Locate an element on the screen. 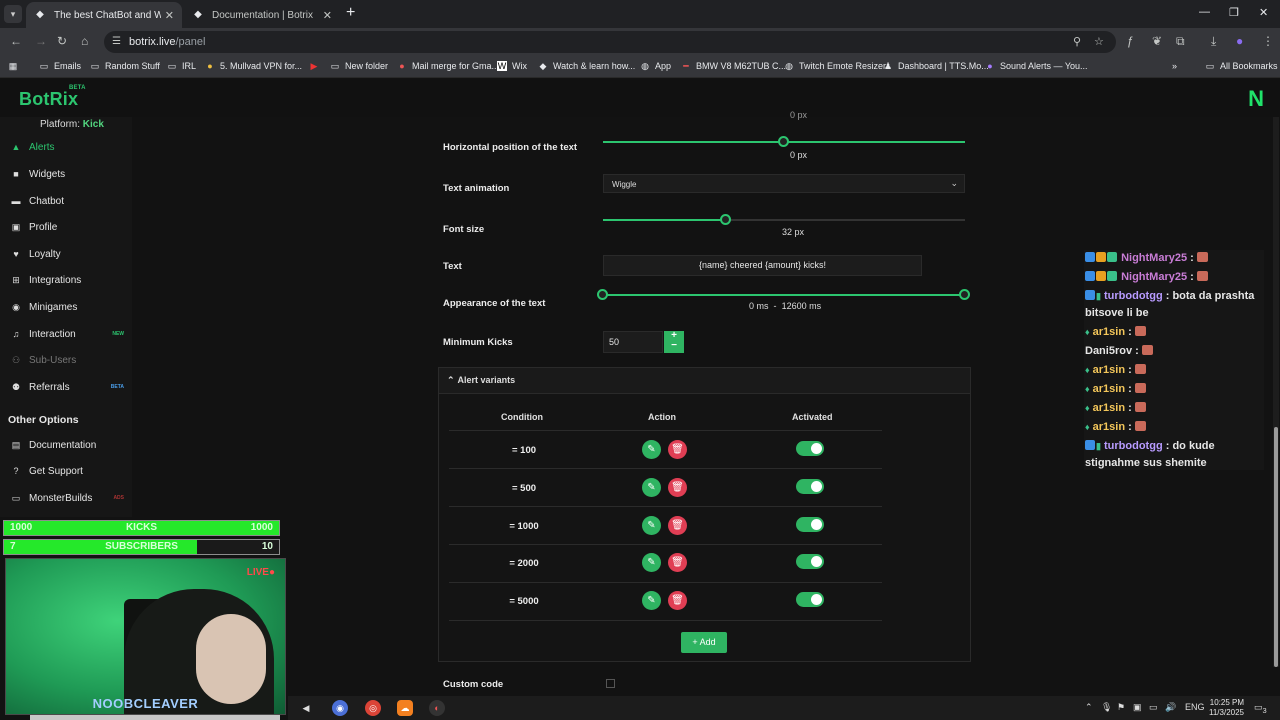  kick-app-icon: ◀ is located at coordinates (306, 708).